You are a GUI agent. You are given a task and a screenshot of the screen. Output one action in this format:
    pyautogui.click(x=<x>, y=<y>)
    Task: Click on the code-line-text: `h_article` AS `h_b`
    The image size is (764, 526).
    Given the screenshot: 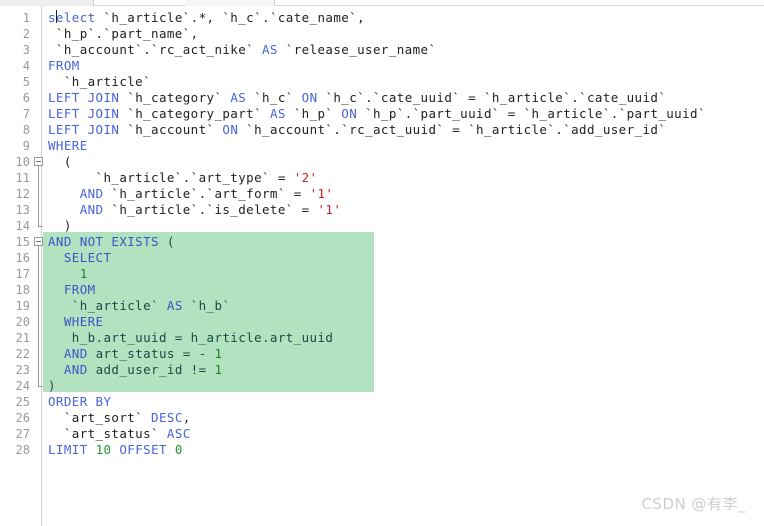 What is the action you would take?
    pyautogui.click(x=139, y=306)
    